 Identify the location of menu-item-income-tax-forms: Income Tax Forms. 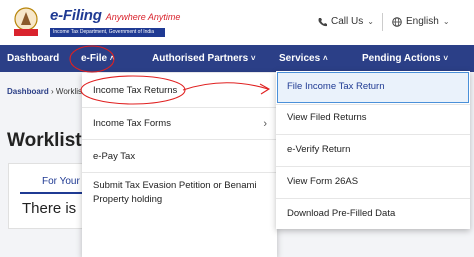
(132, 124).